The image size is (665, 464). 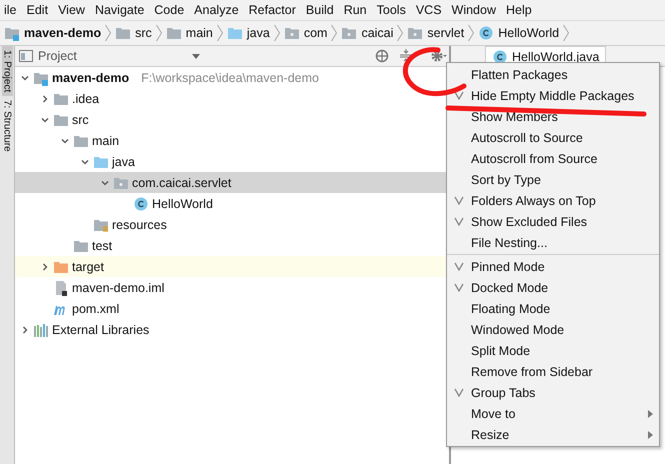 I want to click on source-folder-icon, so click(x=234, y=33).